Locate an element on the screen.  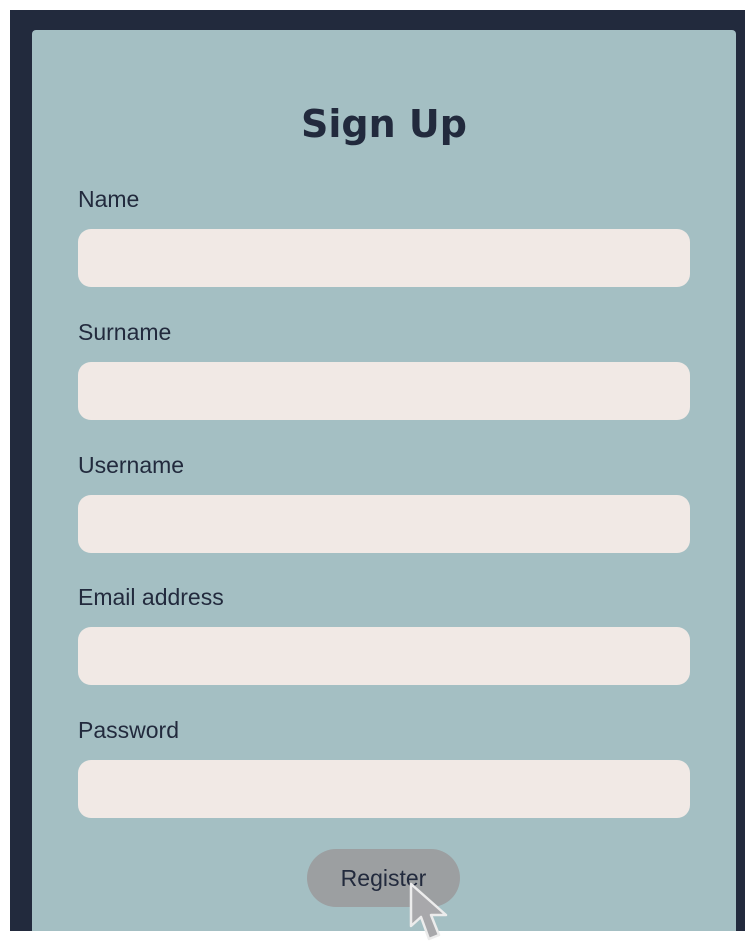
email-input is located at coordinates (384, 656).